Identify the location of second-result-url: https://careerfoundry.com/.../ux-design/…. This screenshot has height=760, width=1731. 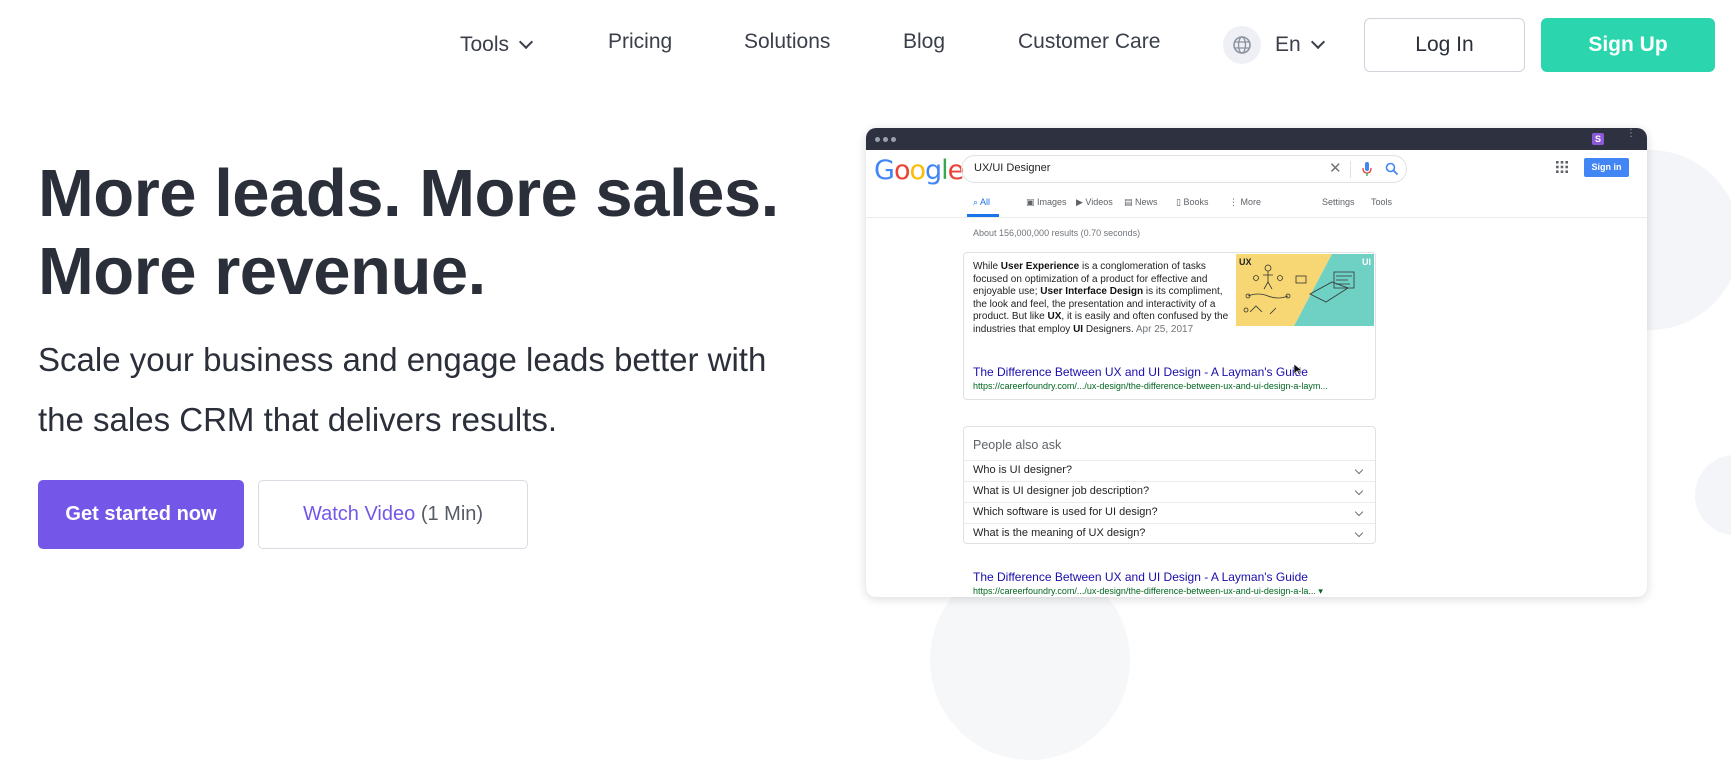
(1148, 591).